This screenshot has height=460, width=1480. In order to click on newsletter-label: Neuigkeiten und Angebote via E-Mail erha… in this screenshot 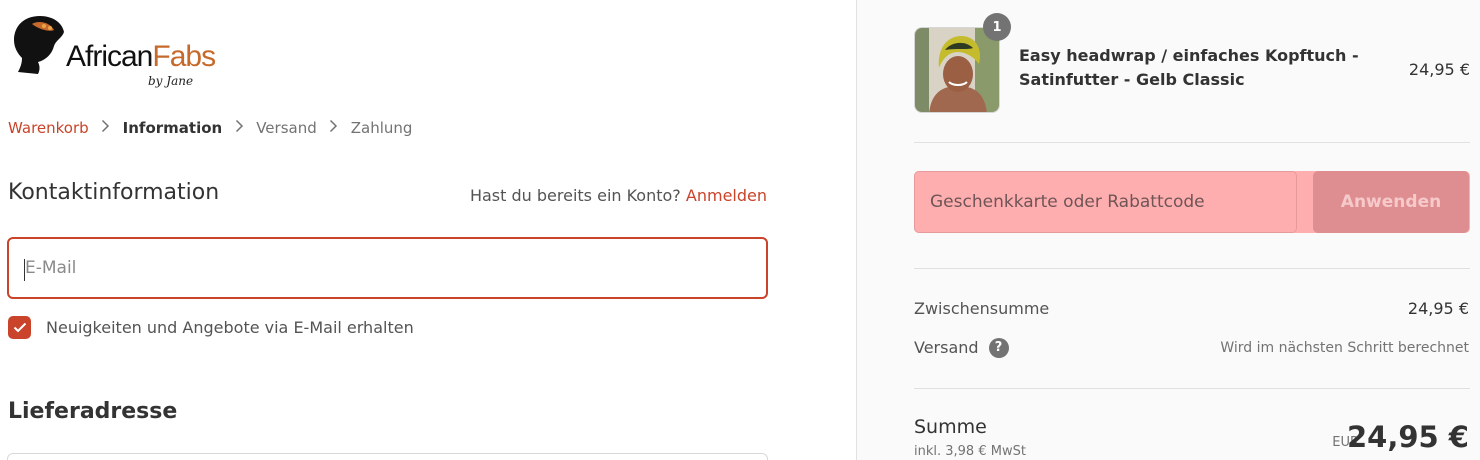, I will do `click(230, 327)`.